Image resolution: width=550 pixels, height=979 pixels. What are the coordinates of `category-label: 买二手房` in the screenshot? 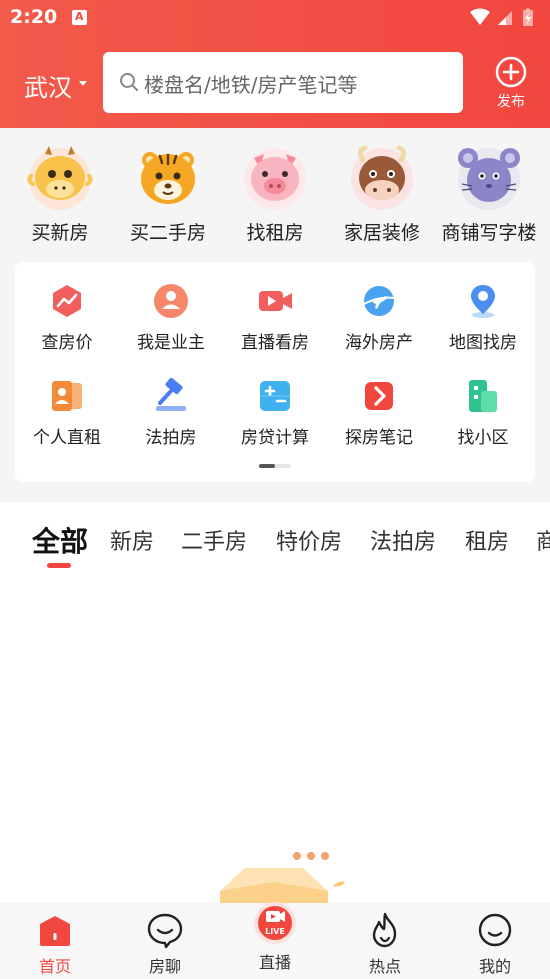 It's located at (167, 233).